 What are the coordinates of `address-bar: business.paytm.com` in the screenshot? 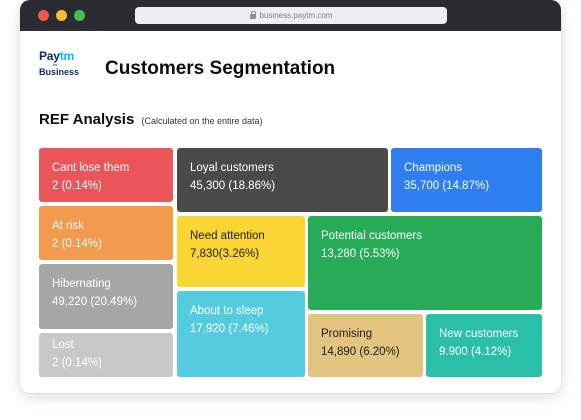 It's located at (291, 15).